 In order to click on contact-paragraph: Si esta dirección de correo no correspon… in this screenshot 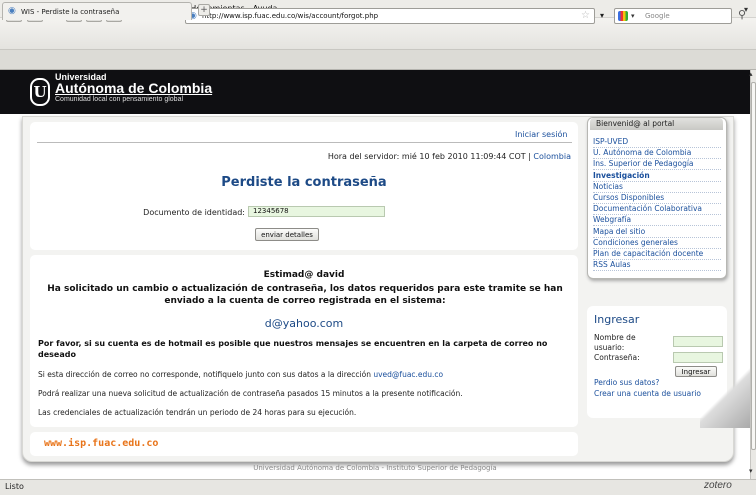, I will do `click(241, 374)`.